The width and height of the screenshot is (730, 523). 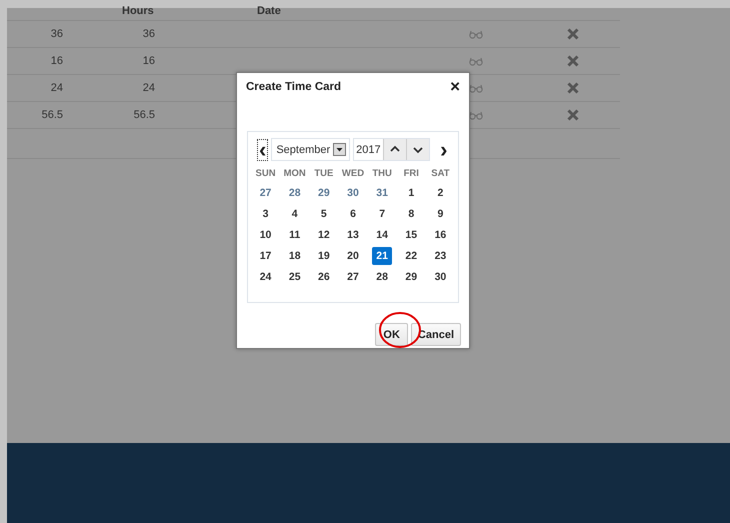 I want to click on weekday-label: THU, so click(x=382, y=174).